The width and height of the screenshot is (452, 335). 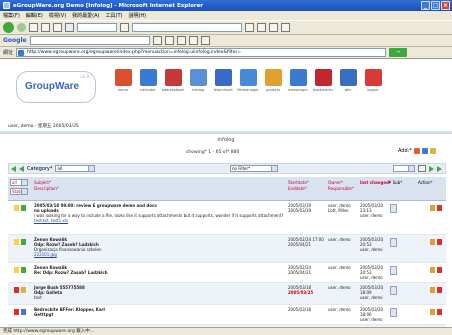 I want to click on favorites-icon, so click(x=124, y=27).